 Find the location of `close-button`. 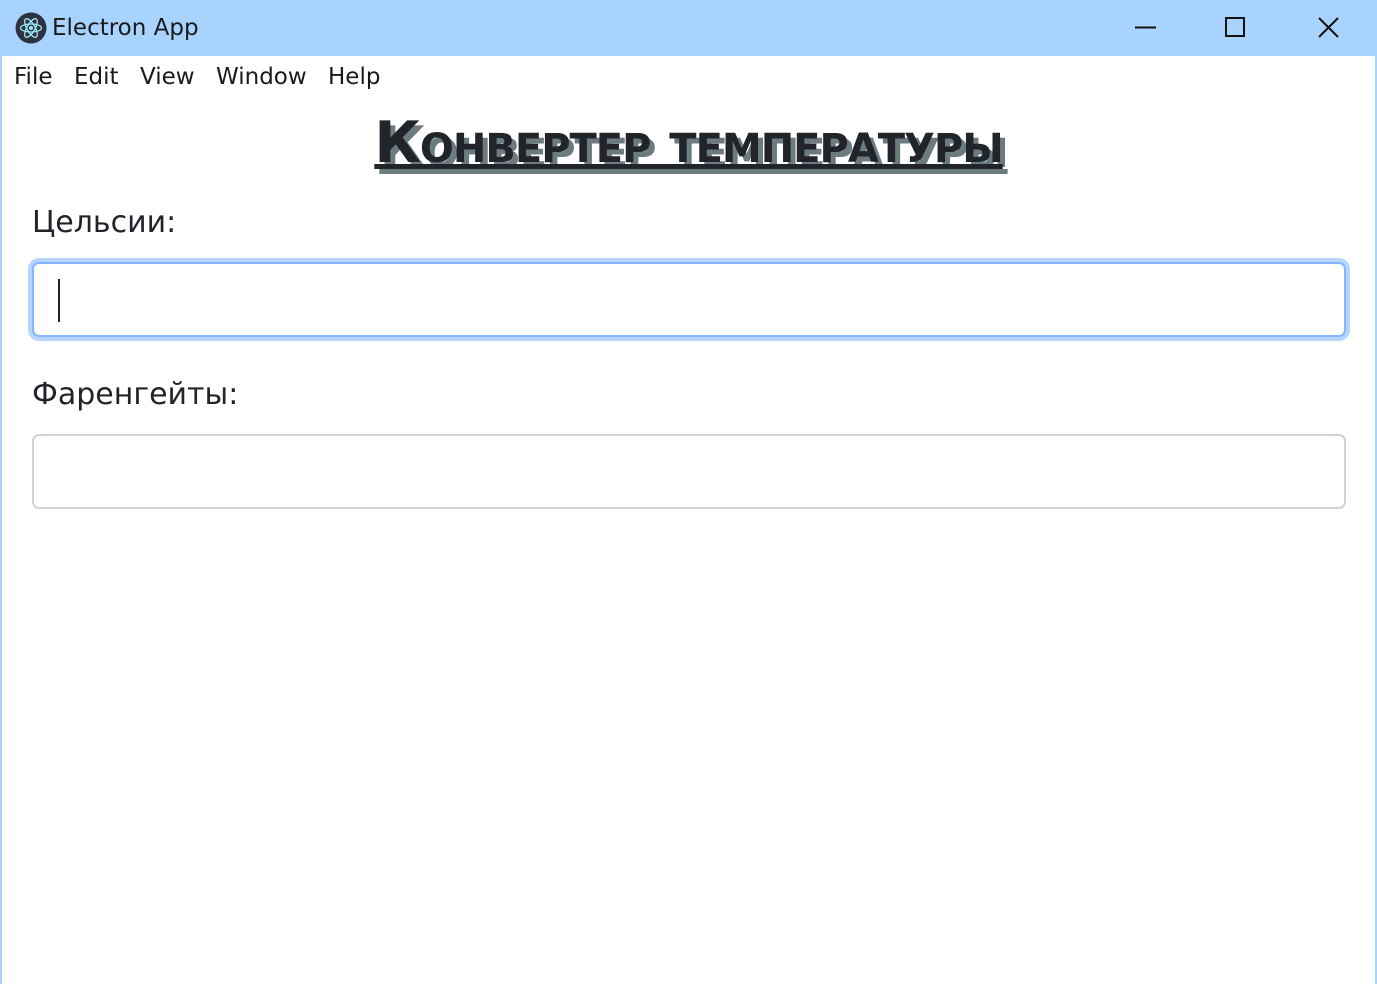

close-button is located at coordinates (1329, 28).